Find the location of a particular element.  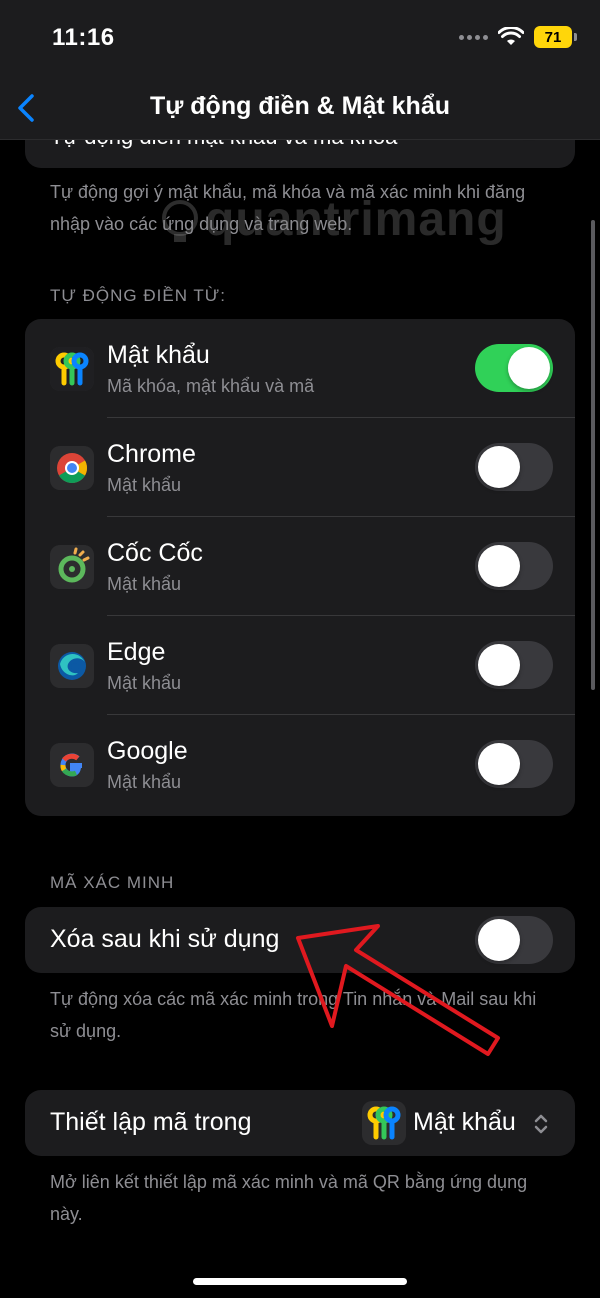

nav-bar: Tự động điền & Mật khẩu is located at coordinates (300, 110).